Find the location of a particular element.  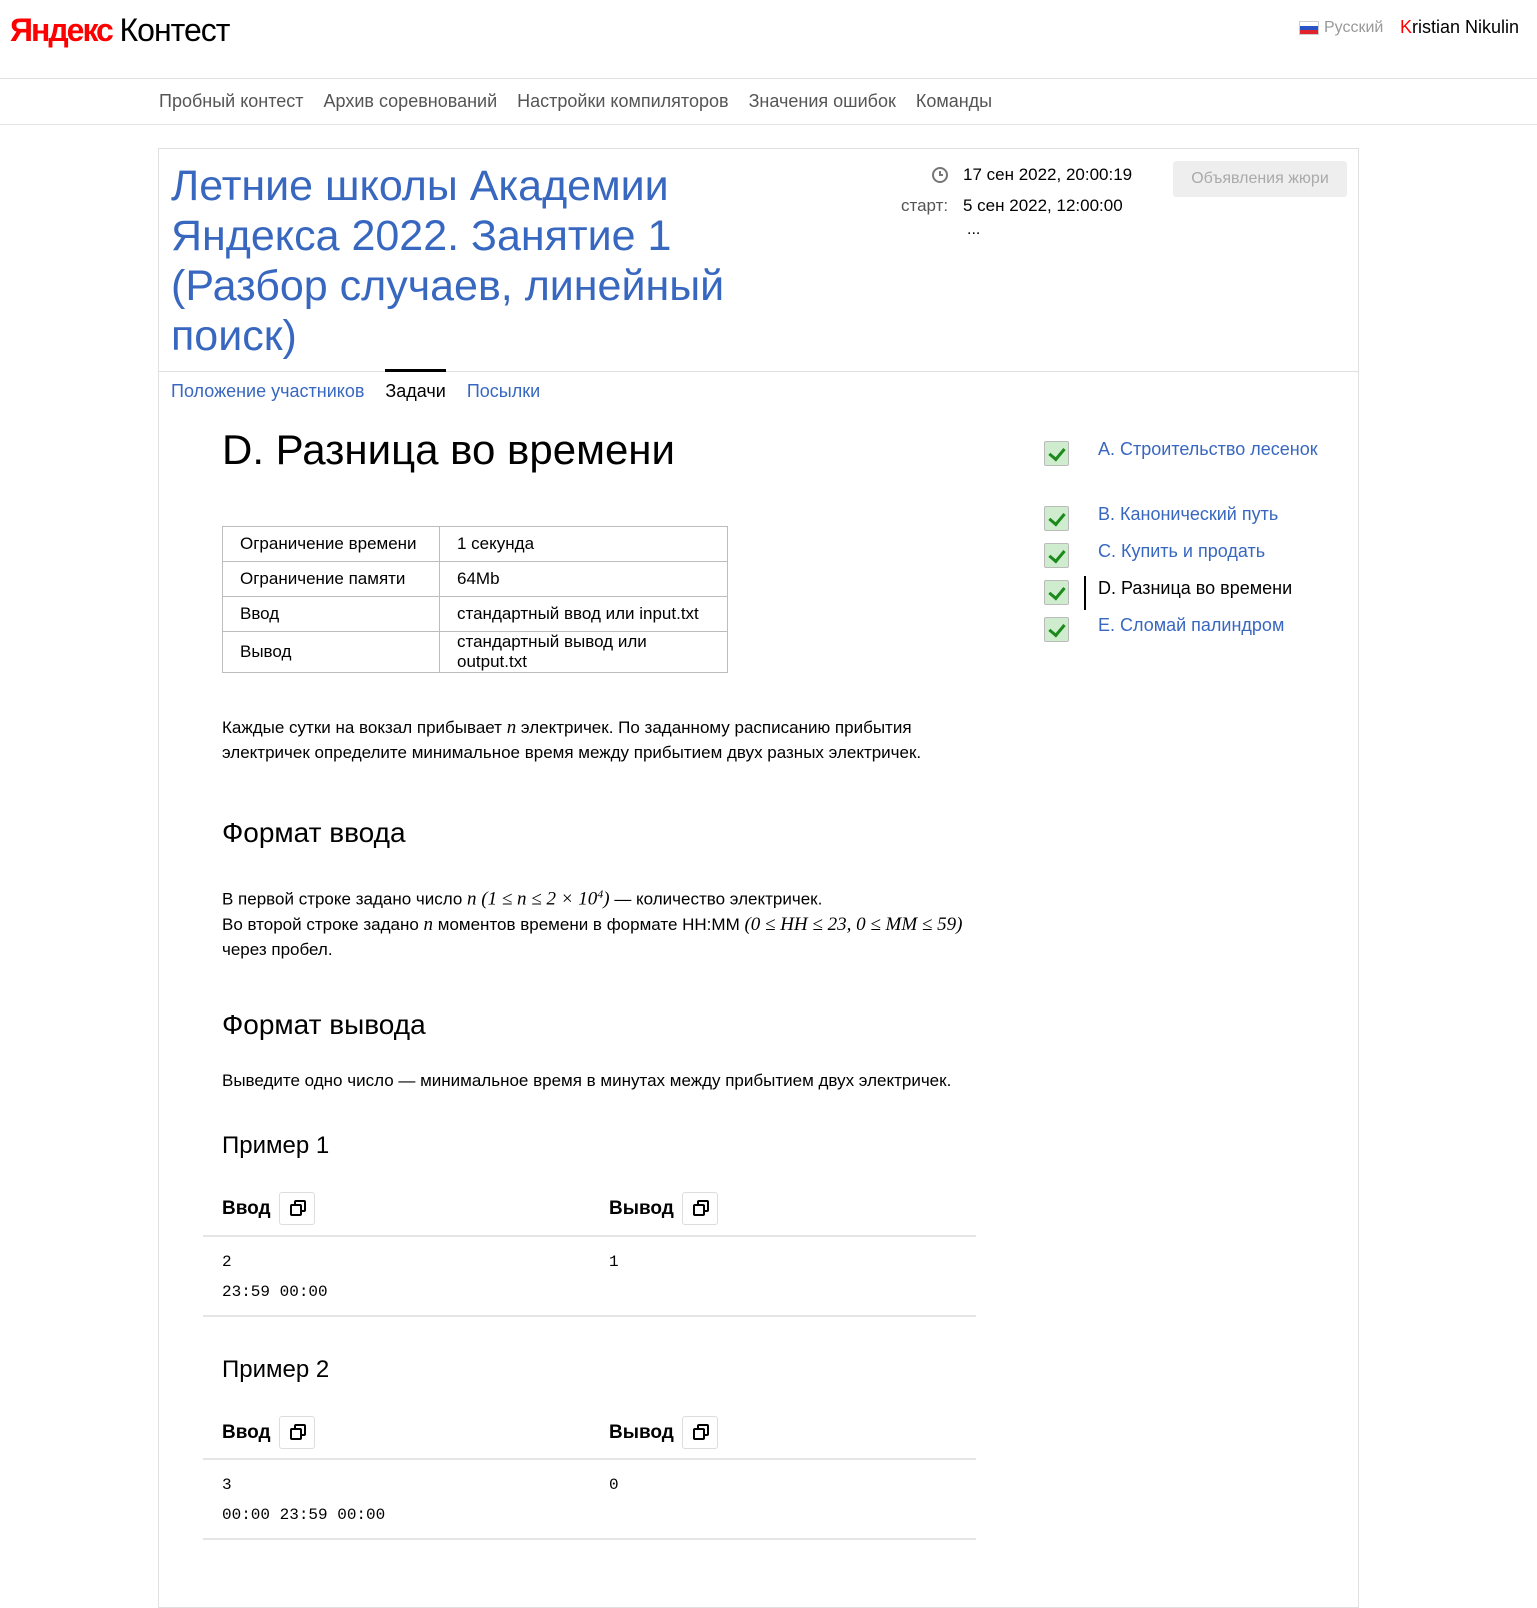

example-1-title: Пример 1 is located at coordinates (276, 1145).